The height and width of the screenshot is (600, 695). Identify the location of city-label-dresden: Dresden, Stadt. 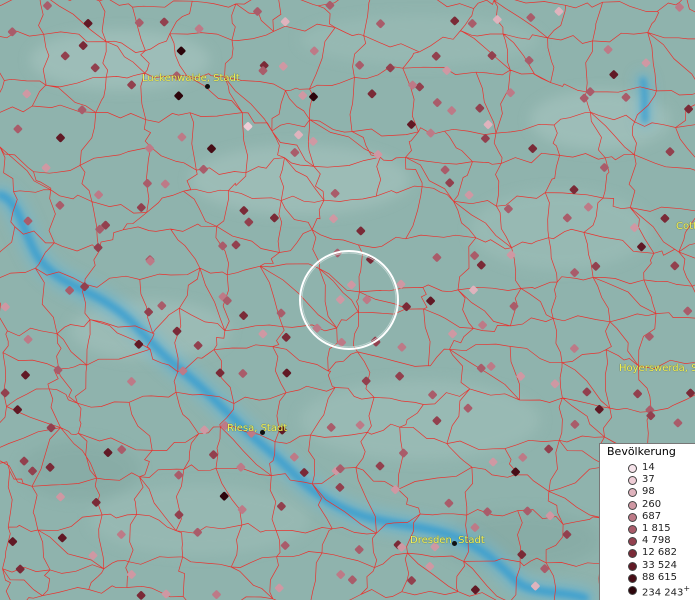
(447, 540).